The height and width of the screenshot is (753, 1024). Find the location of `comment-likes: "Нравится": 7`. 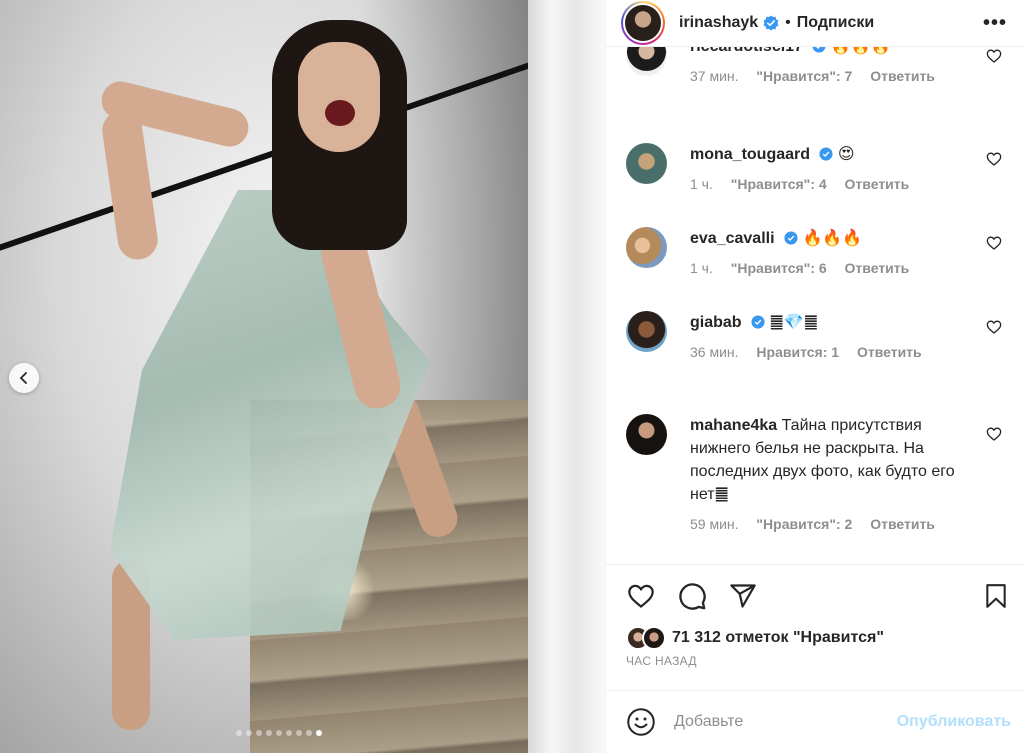

comment-likes: "Нравится": 7 is located at coordinates (804, 76).